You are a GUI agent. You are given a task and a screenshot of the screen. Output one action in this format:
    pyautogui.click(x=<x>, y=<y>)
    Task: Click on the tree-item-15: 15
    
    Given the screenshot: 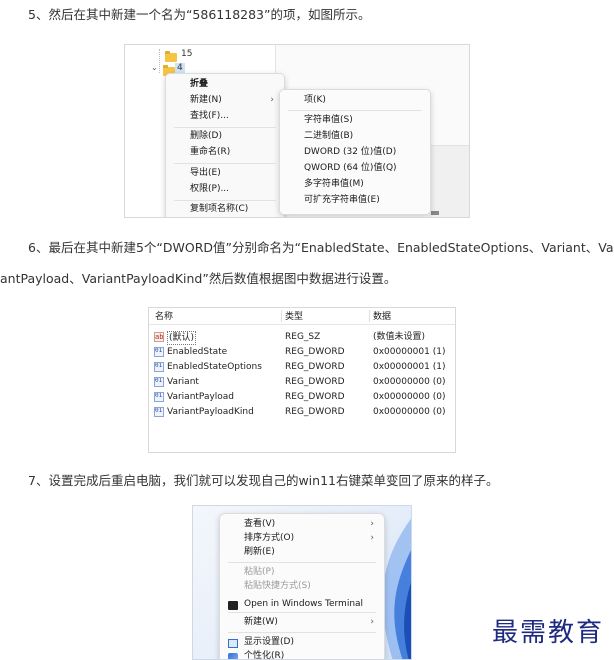 What is the action you would take?
    pyautogui.click(x=186, y=54)
    